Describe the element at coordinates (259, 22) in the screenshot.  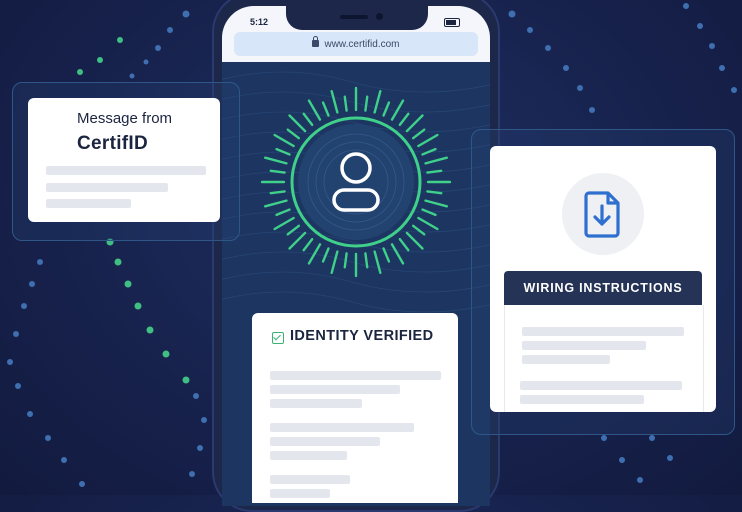
I see `status-time: 5:12` at that location.